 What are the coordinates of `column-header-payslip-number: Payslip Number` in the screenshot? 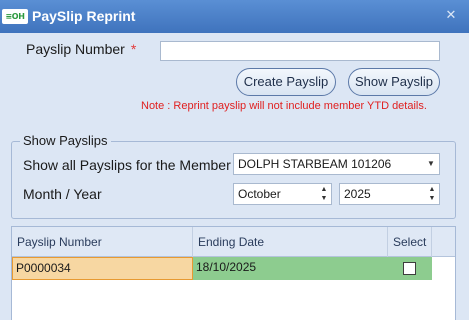 It's located at (102, 242).